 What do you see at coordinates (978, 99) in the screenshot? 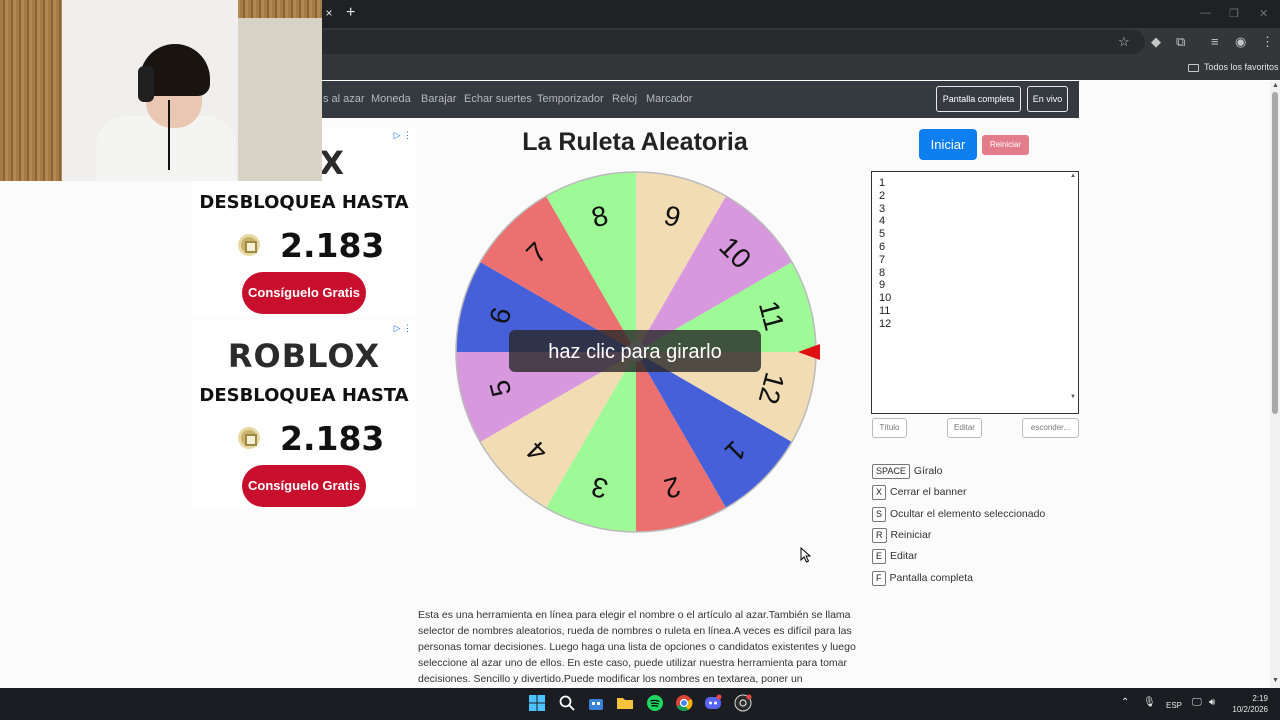
I see `fullscreen-button: Pantalla completa` at bounding box center [978, 99].